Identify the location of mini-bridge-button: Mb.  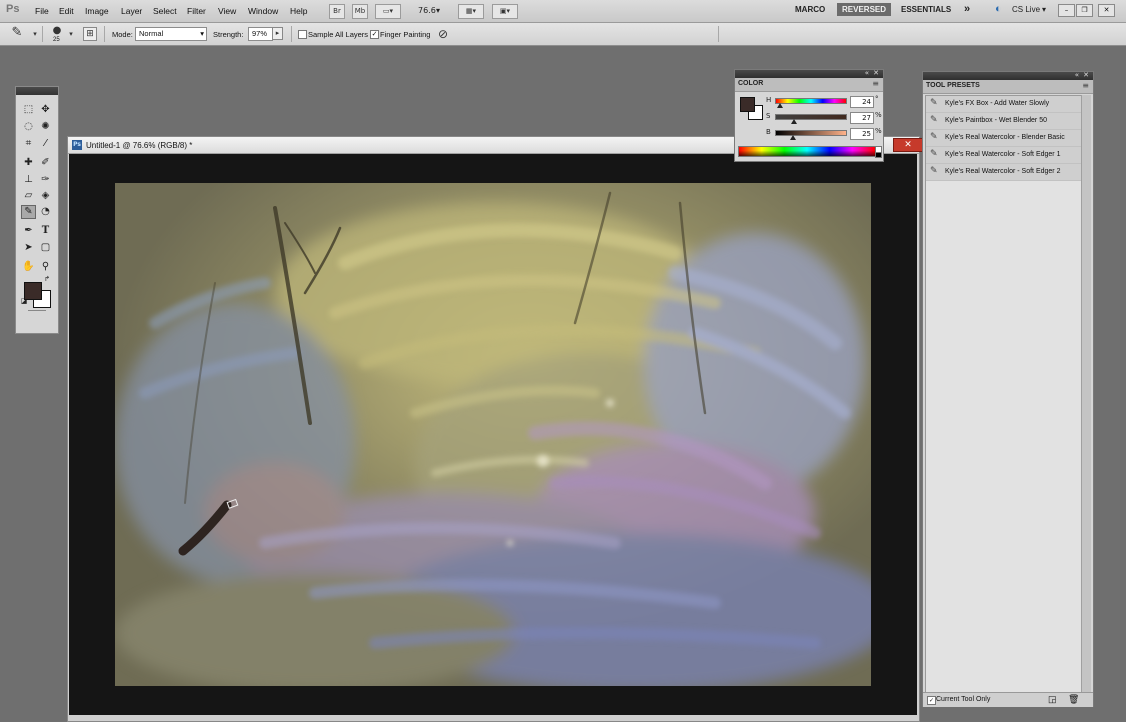
(360, 11).